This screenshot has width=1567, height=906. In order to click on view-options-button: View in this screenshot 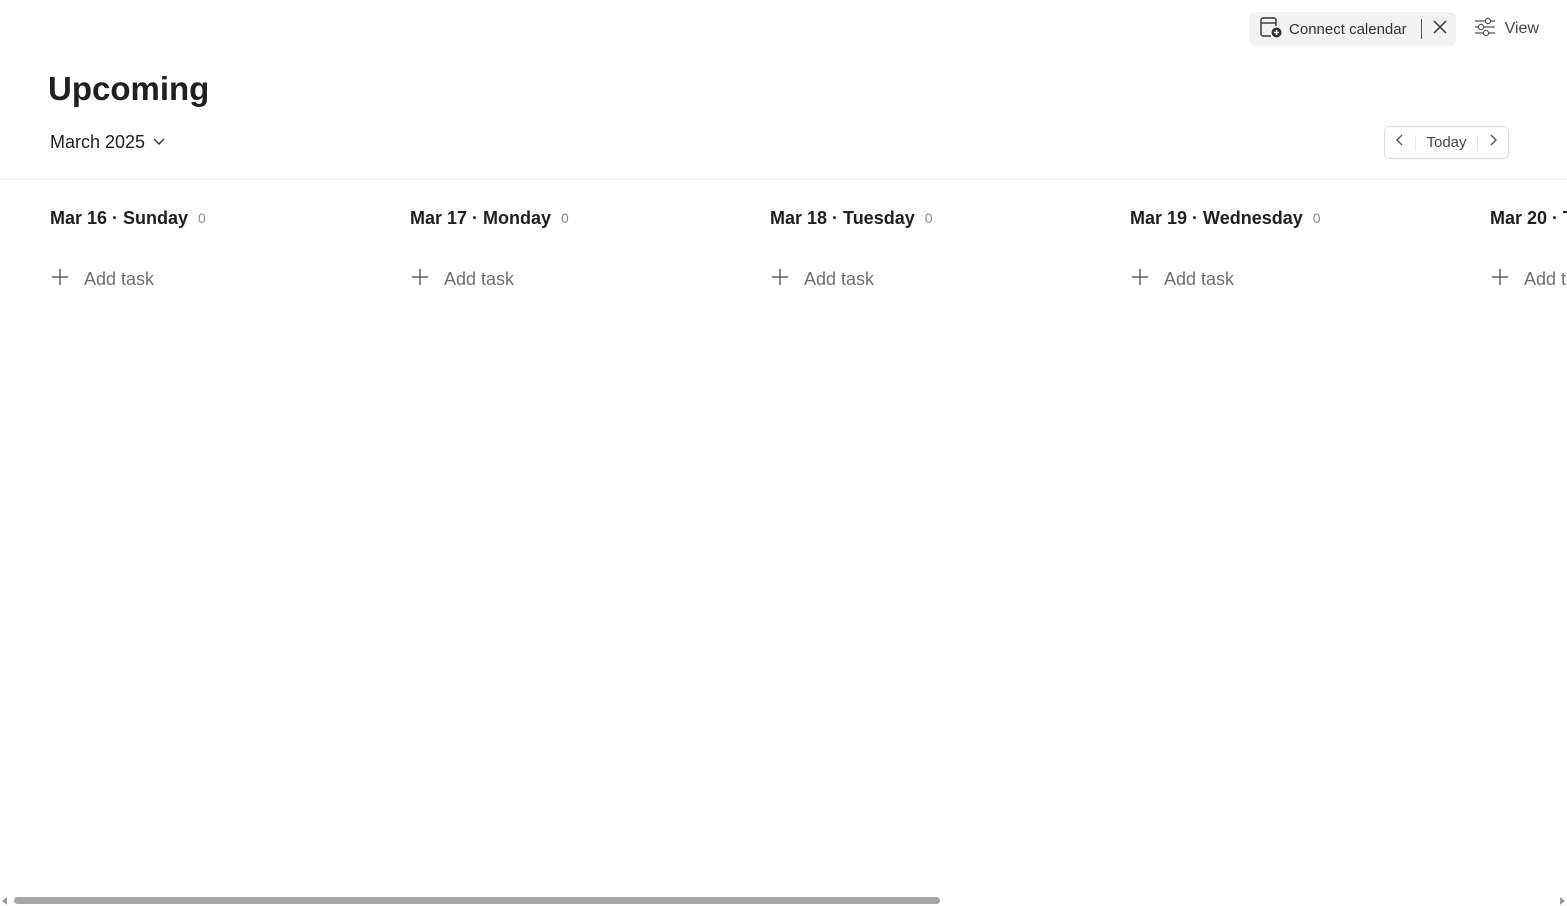, I will do `click(1506, 29)`.